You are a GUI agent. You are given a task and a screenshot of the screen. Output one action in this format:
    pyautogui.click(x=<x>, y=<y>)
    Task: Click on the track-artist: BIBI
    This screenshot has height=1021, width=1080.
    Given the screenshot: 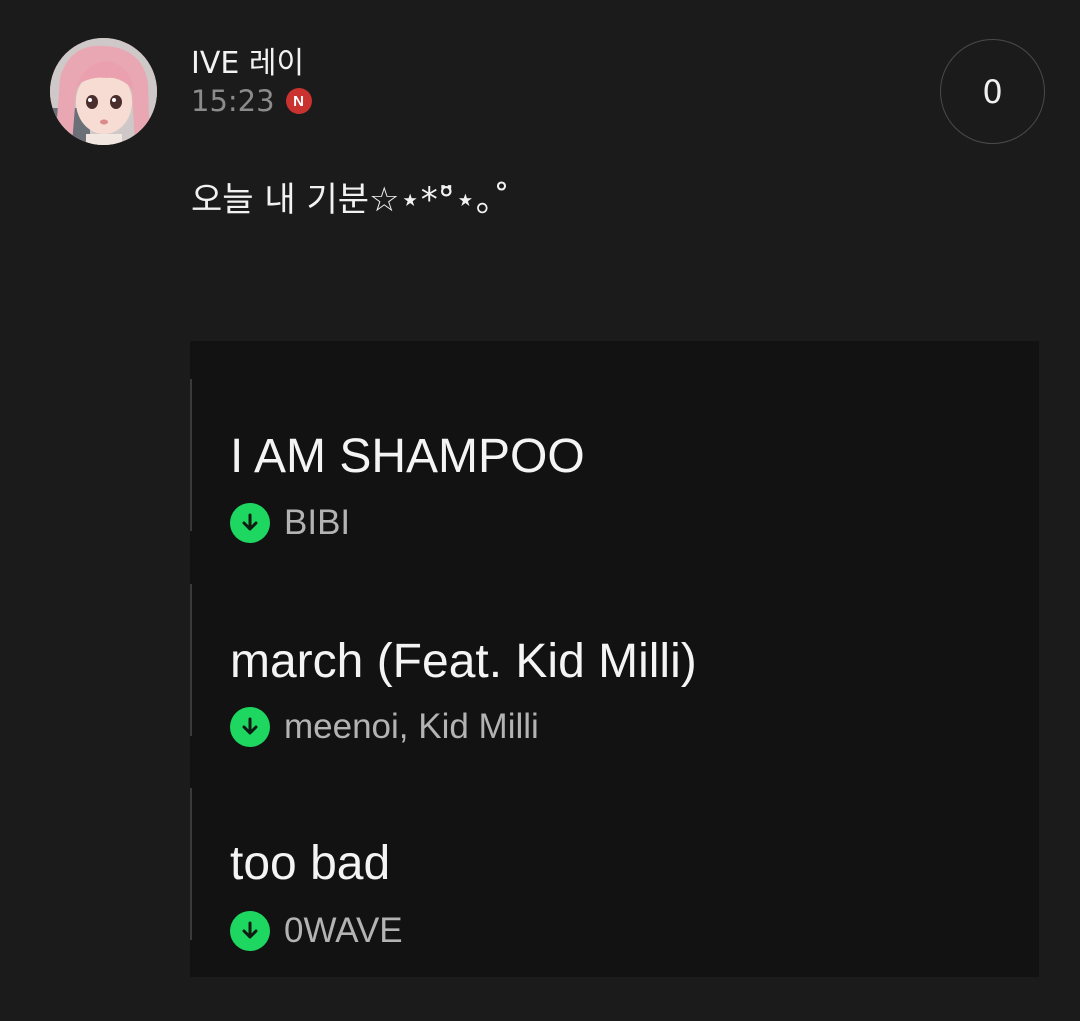 What is the action you would take?
    pyautogui.click(x=317, y=522)
    